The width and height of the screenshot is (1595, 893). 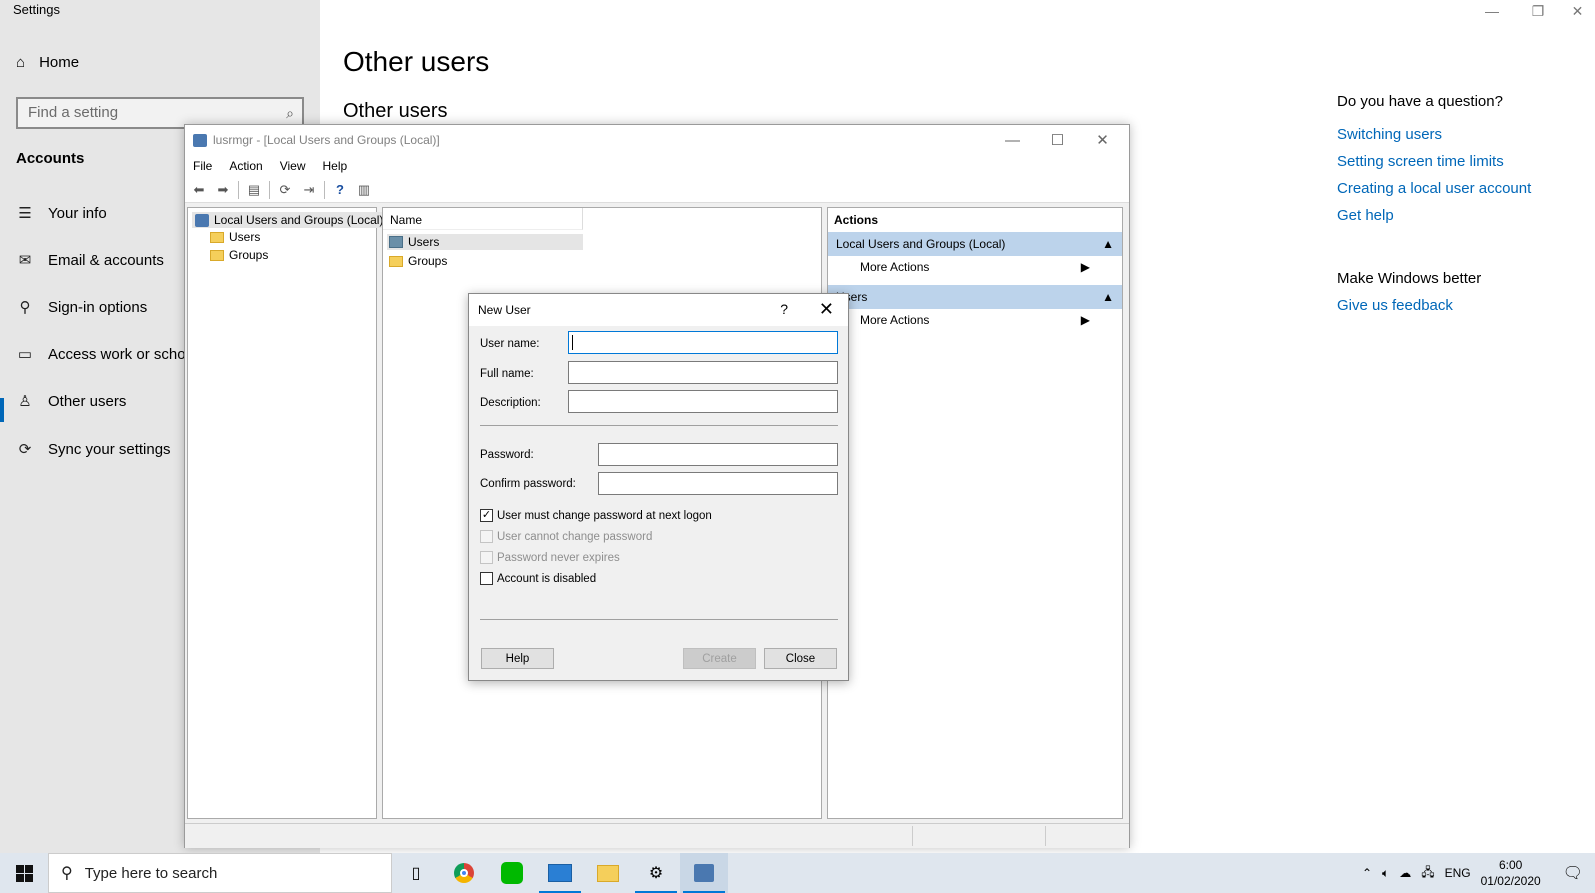 What do you see at coordinates (538, 578) in the screenshot?
I see `checkbox-account-disabled: Account is disabled` at bounding box center [538, 578].